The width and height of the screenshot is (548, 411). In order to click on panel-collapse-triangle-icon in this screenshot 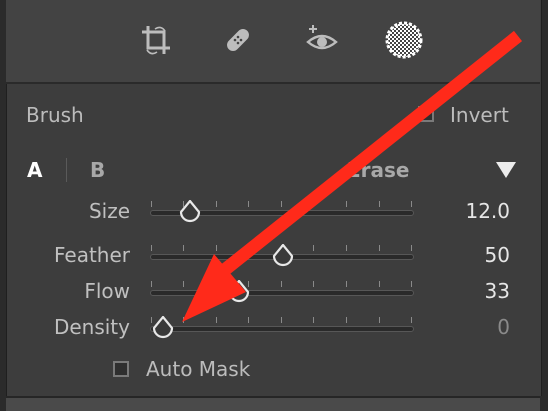, I will do `click(506, 170)`.